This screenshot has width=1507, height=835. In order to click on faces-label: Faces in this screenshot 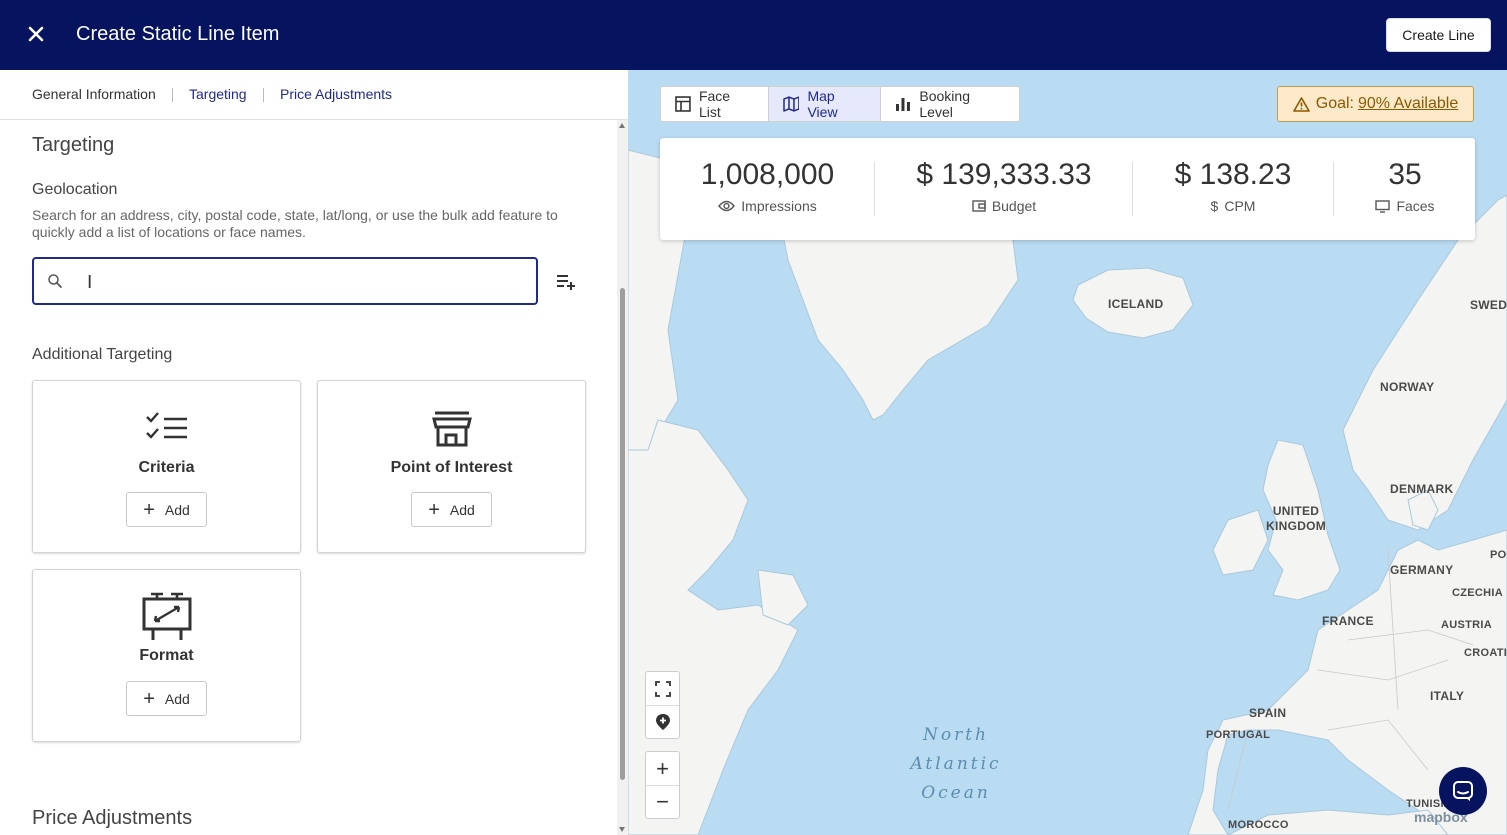, I will do `click(1405, 206)`.